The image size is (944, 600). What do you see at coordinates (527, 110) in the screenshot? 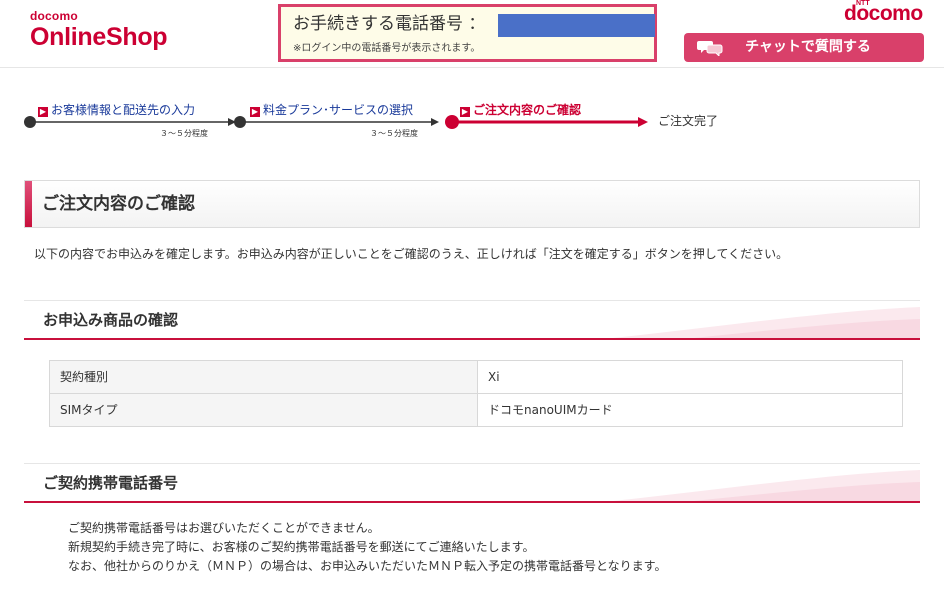
I see `step-3-label: ご注文内容のご確認` at bounding box center [527, 110].